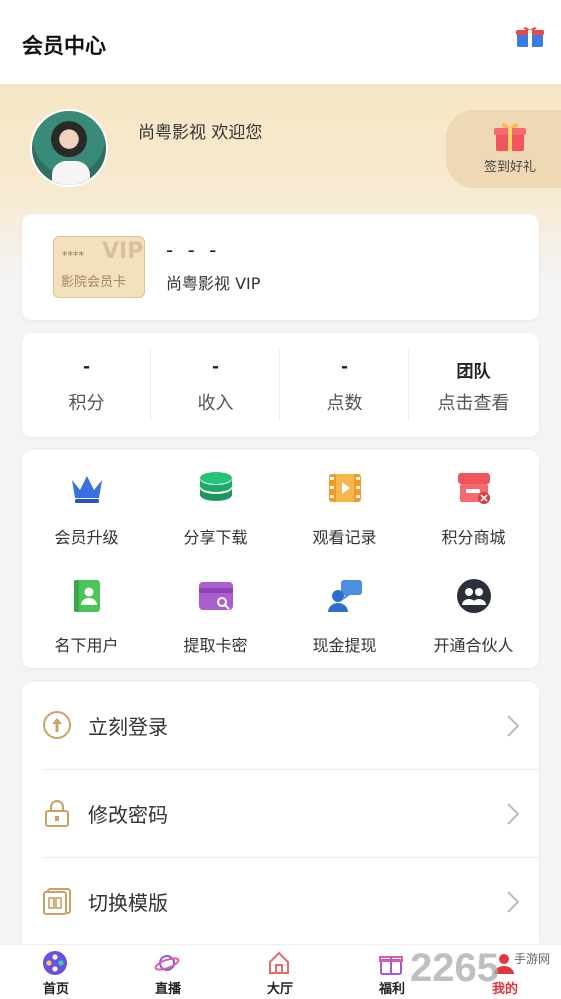  Describe the element at coordinates (345, 596) in the screenshot. I see `user-chat-icon` at that location.